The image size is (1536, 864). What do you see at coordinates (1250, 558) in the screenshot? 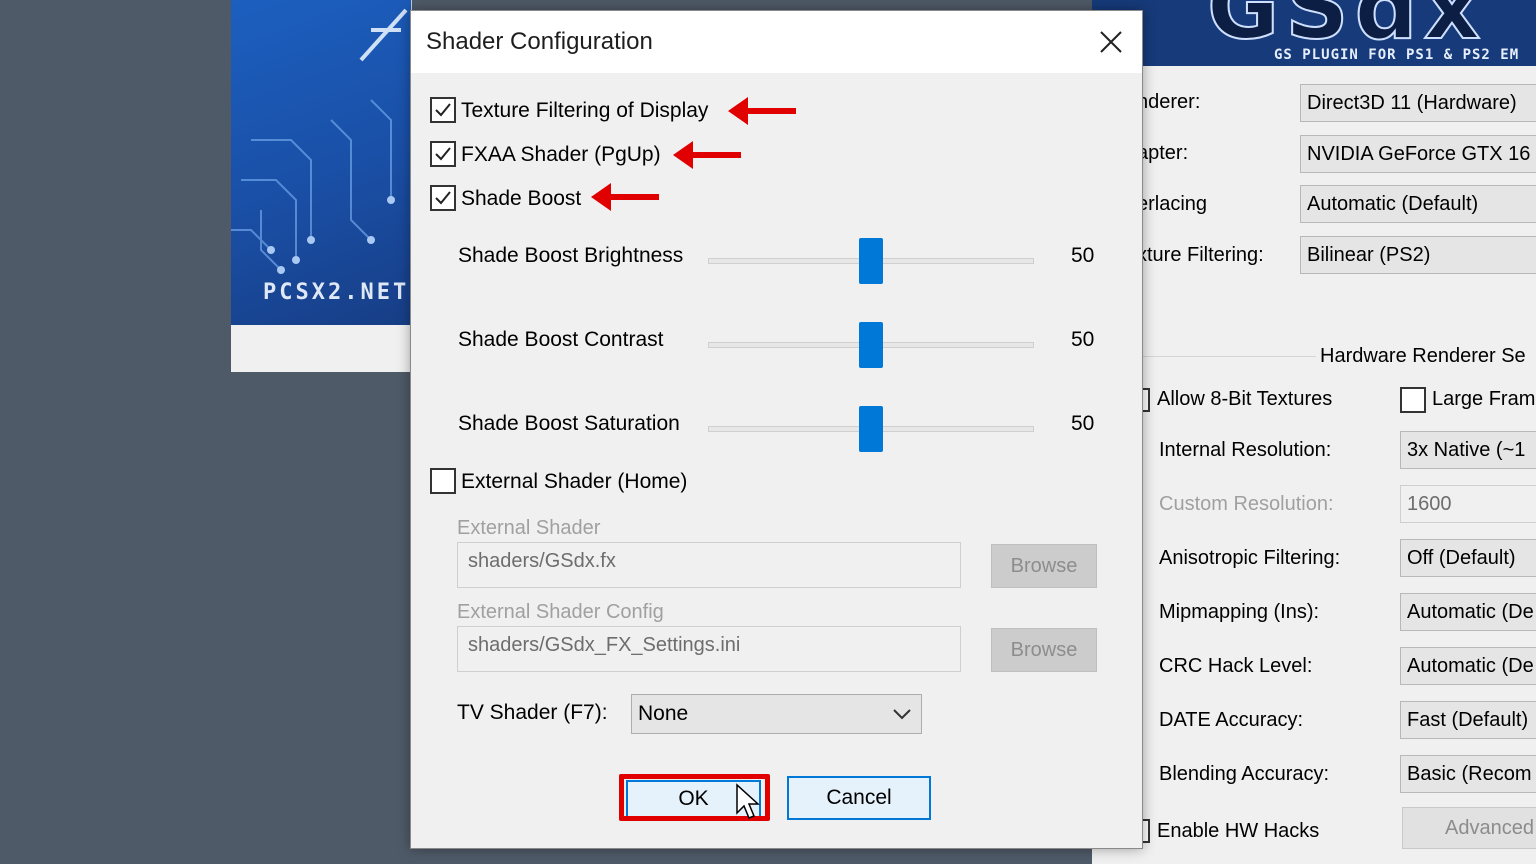
I see `anisotropic-label: Anisotropic Filtering:` at bounding box center [1250, 558].